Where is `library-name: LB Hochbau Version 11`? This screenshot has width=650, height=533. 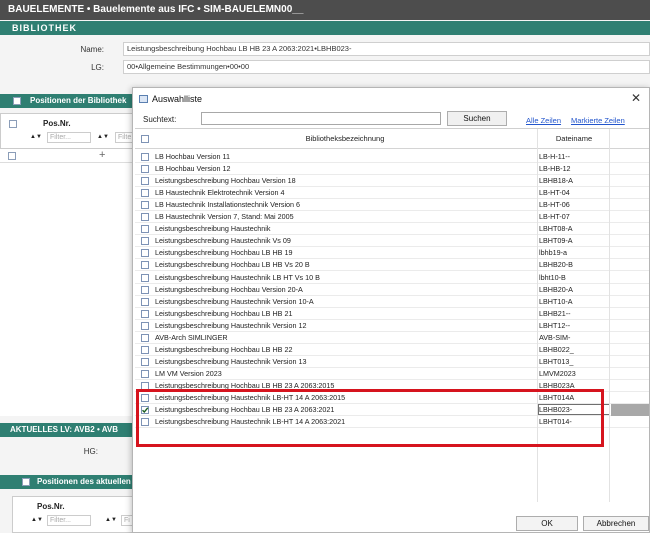
library-name: LB Hochbau Version 11 is located at coordinates (192, 156).